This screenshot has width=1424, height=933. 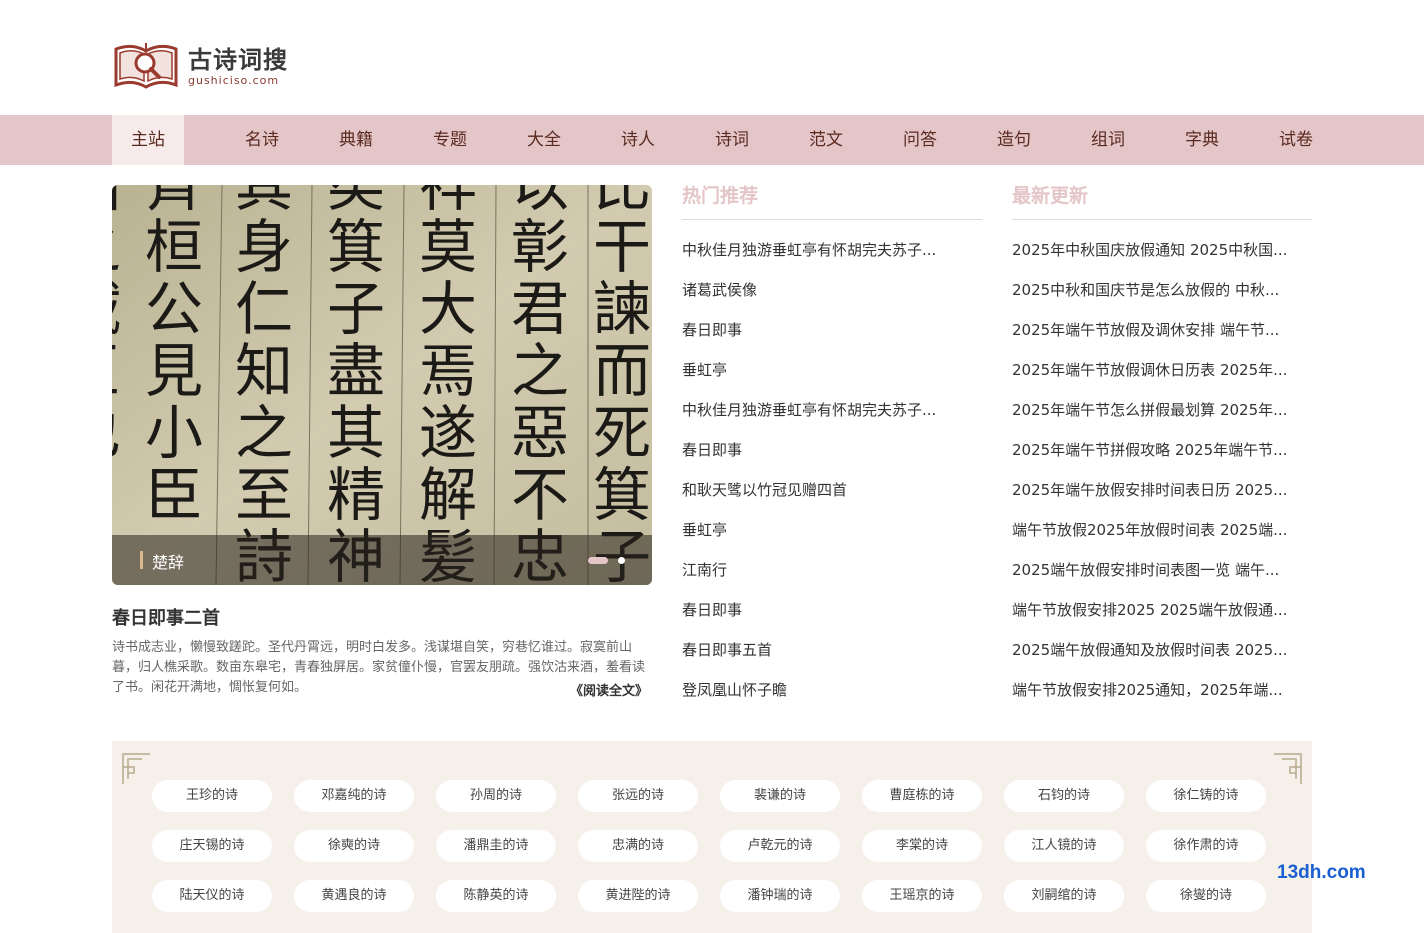 What do you see at coordinates (1108, 140) in the screenshot?
I see `nav-item-words: 组词` at bounding box center [1108, 140].